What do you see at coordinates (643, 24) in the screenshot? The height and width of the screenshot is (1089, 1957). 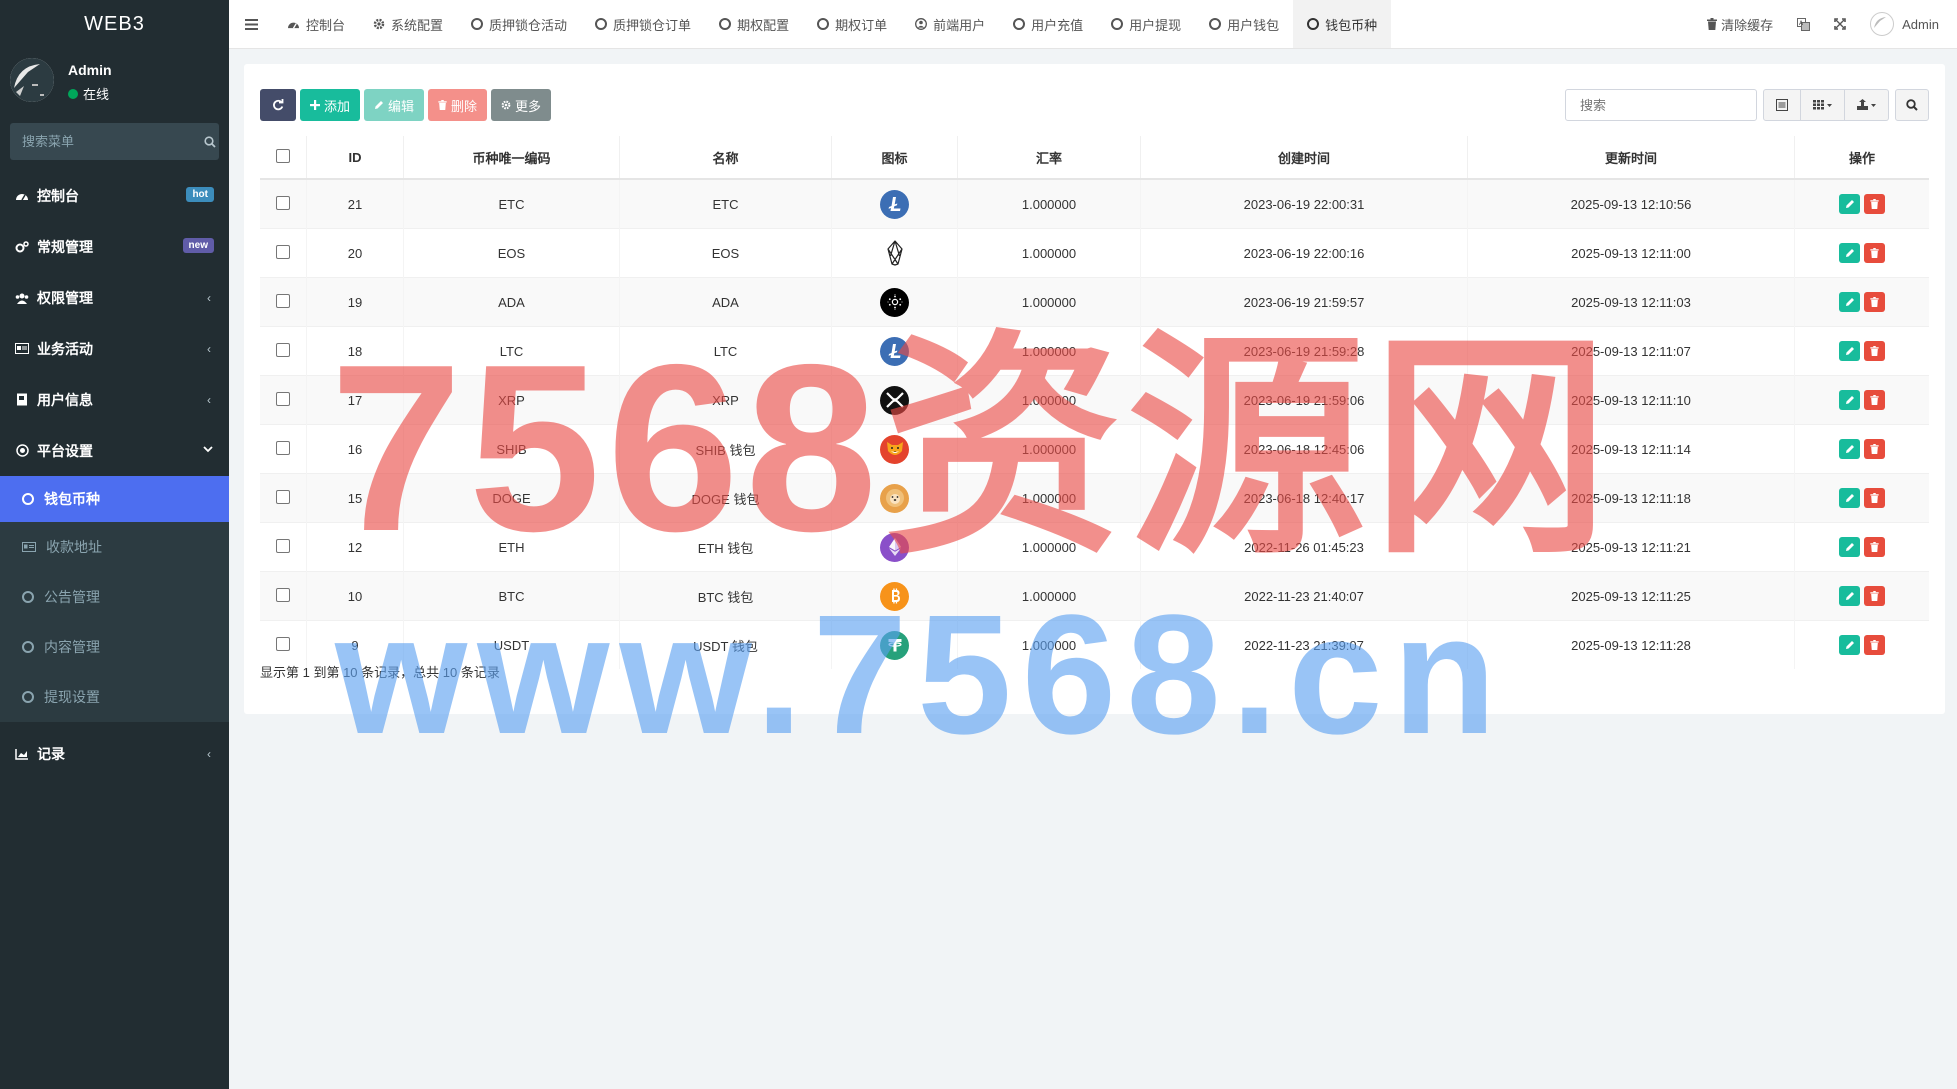 I see `tab-staking-orders: 质押锁仓订单` at bounding box center [643, 24].